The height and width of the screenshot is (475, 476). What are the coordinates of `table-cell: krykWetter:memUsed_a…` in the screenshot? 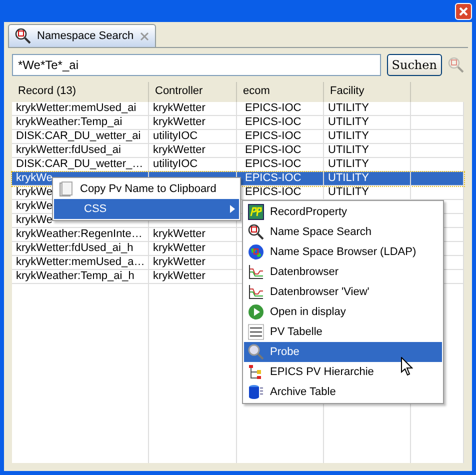 It's located at (80, 262).